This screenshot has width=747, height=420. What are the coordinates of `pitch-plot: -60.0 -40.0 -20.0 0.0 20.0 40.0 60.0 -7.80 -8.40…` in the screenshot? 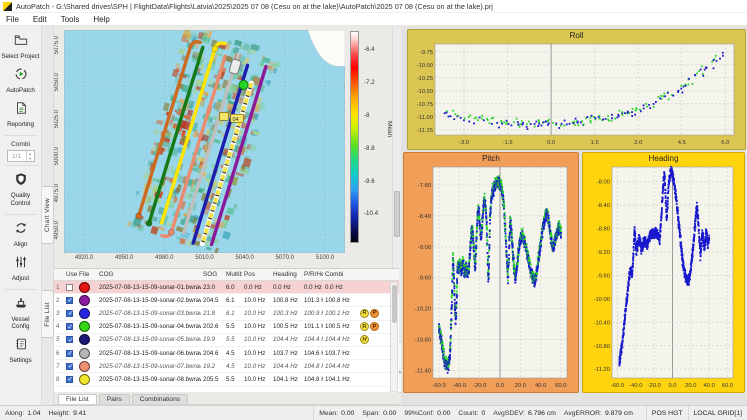 It's located at (491, 279).